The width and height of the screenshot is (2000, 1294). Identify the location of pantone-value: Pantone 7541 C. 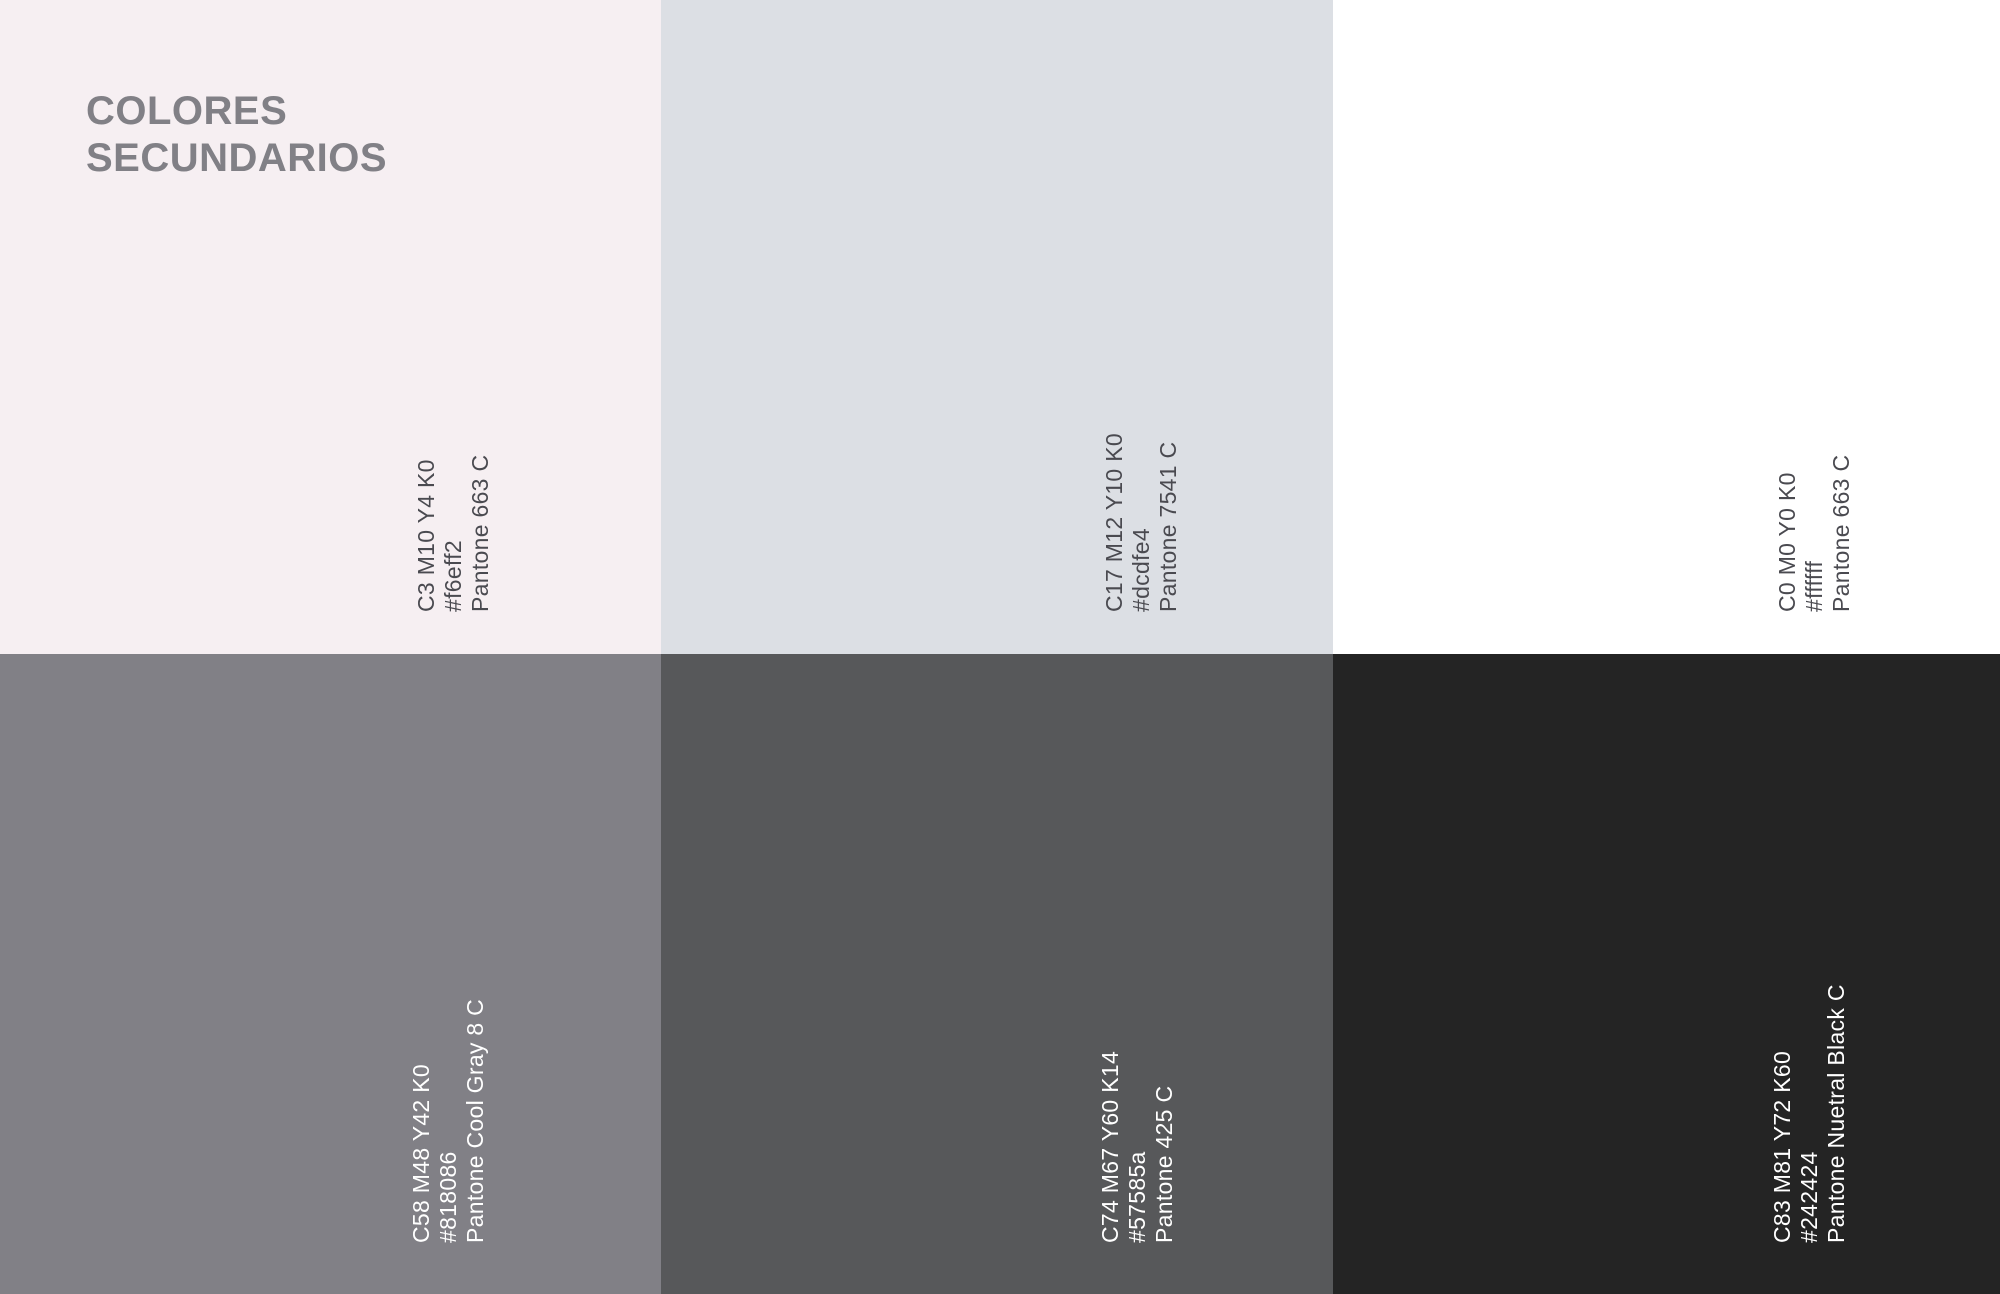
(1168, 526).